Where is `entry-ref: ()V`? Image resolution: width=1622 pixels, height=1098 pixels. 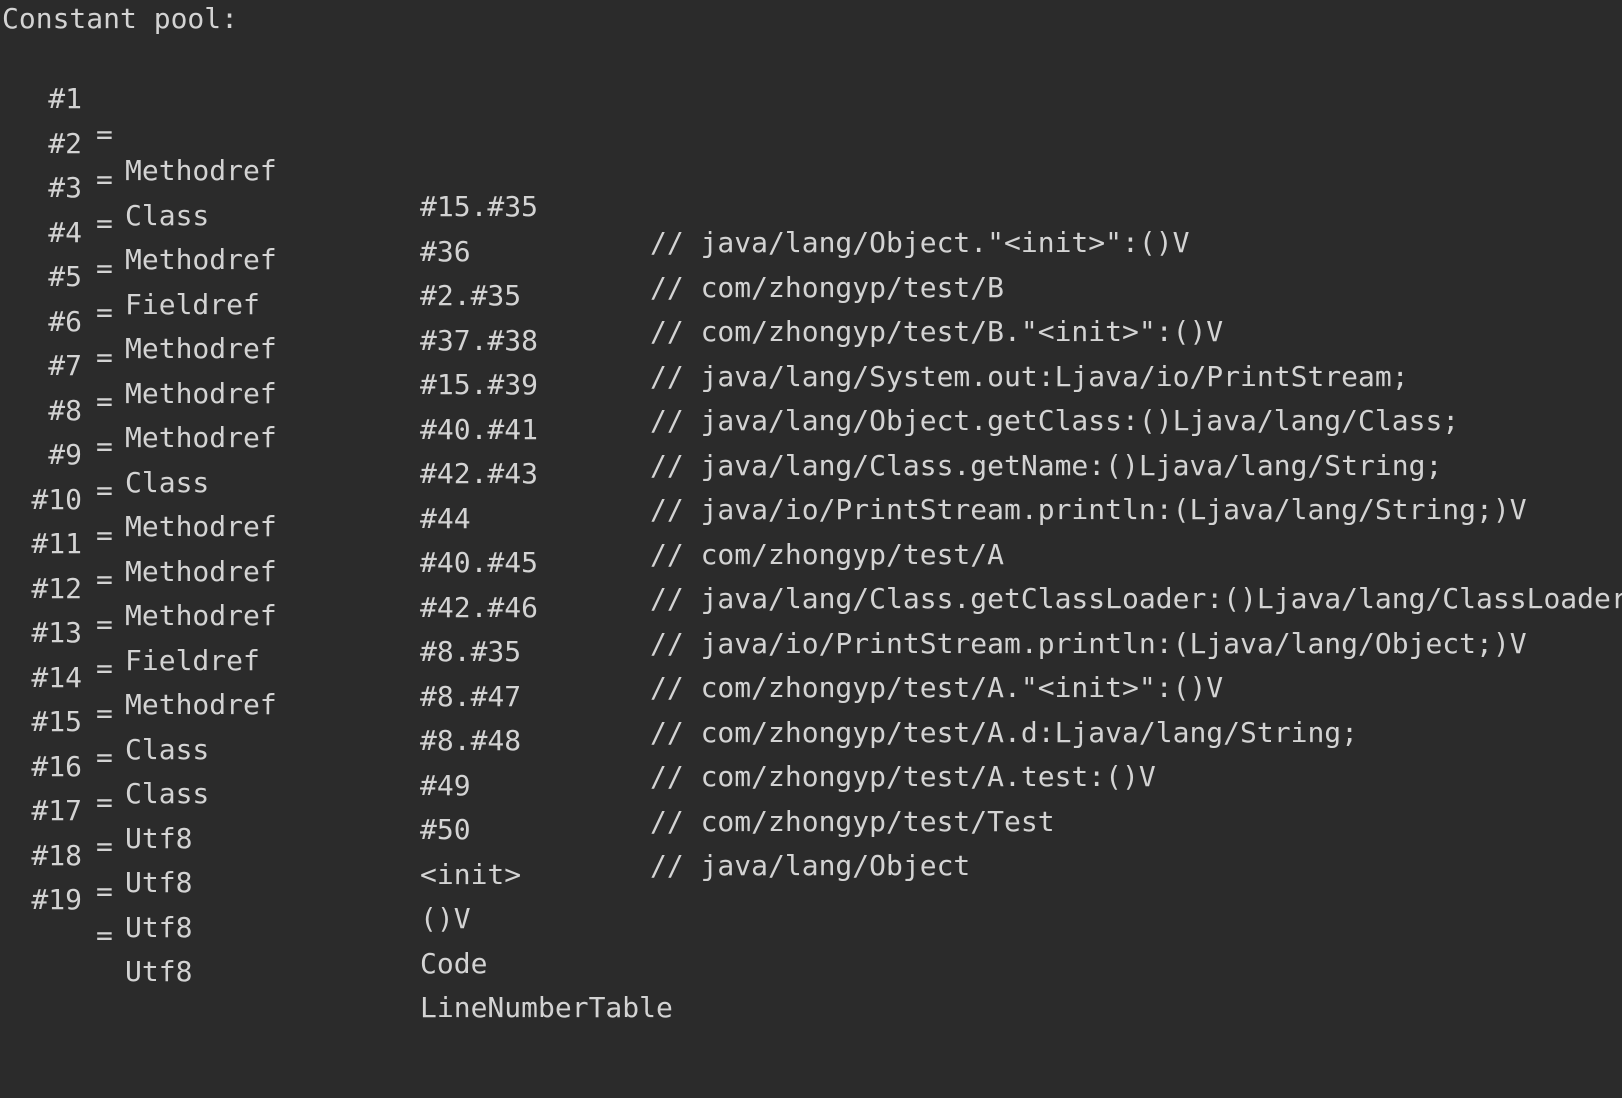
entry-ref: ()V is located at coordinates (445, 918).